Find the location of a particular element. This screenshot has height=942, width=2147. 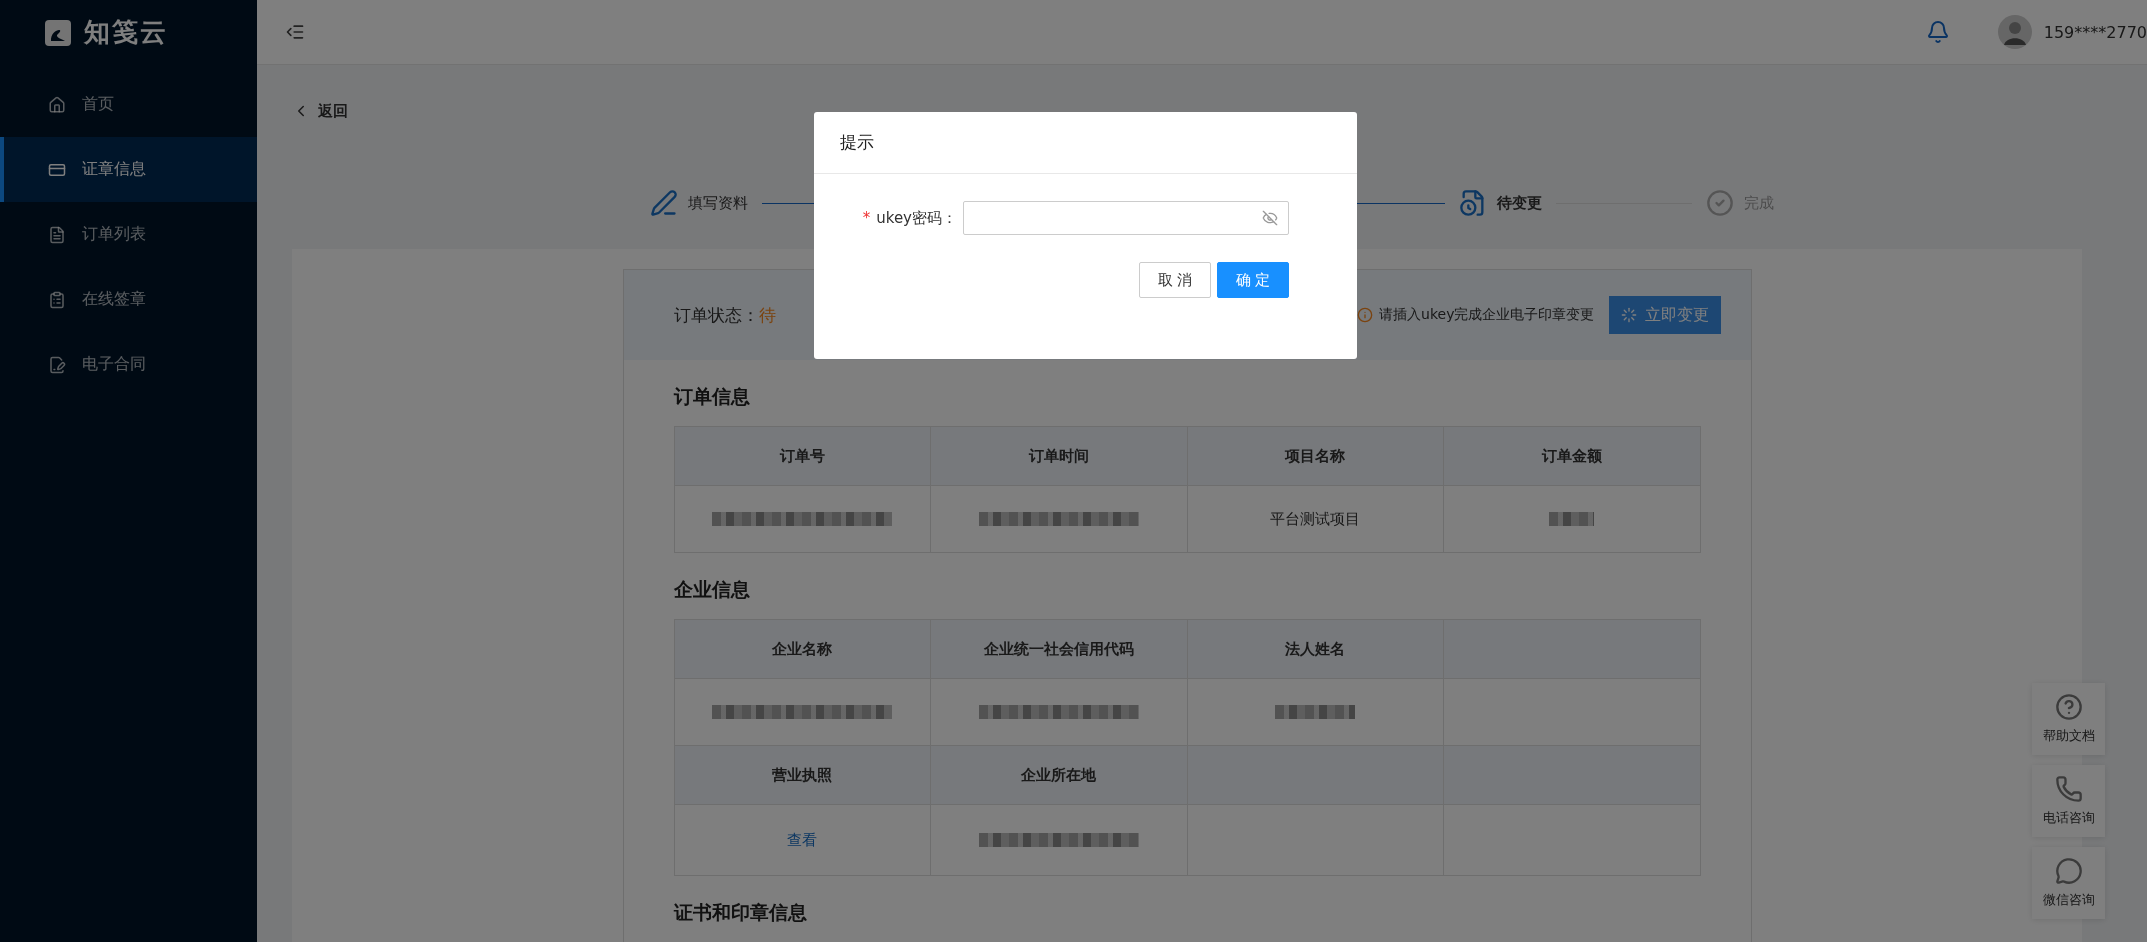

column-header: 订单号 is located at coordinates (802, 456).